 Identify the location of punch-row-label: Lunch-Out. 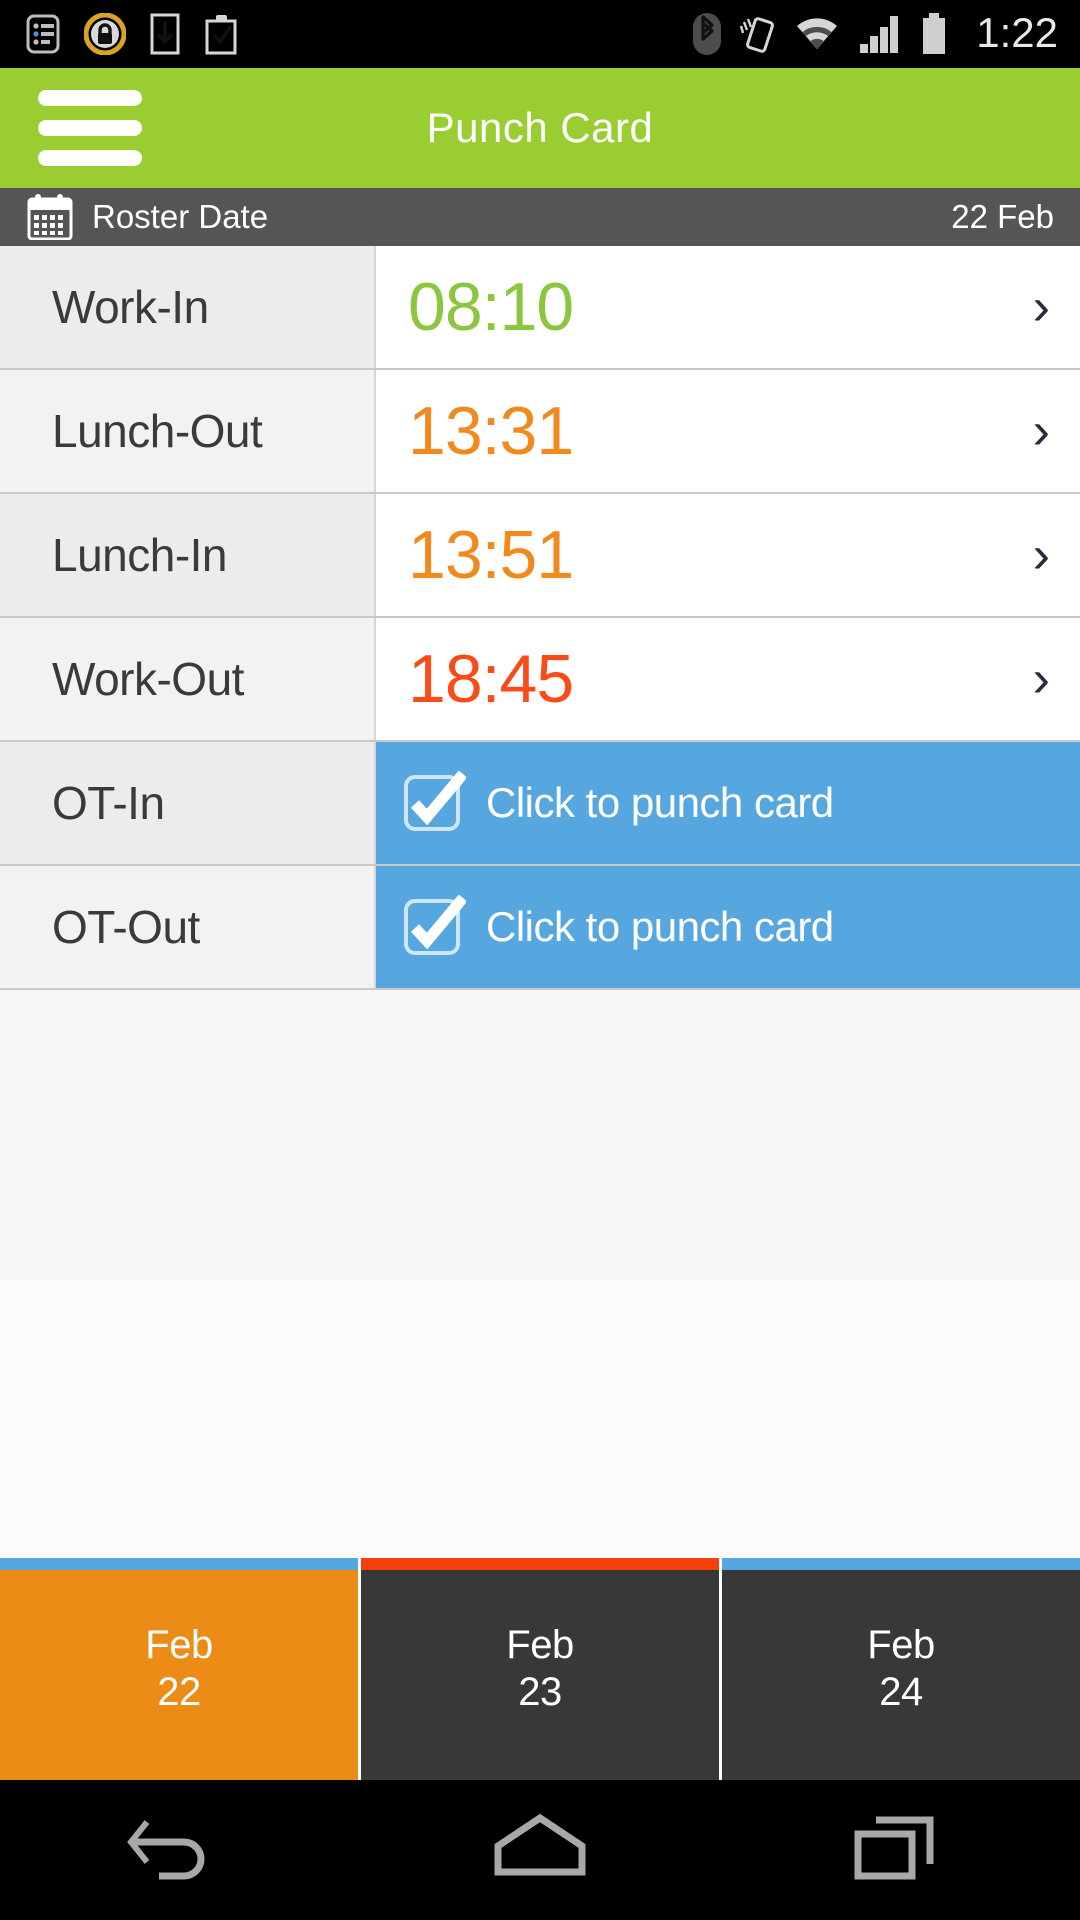
(157, 431).